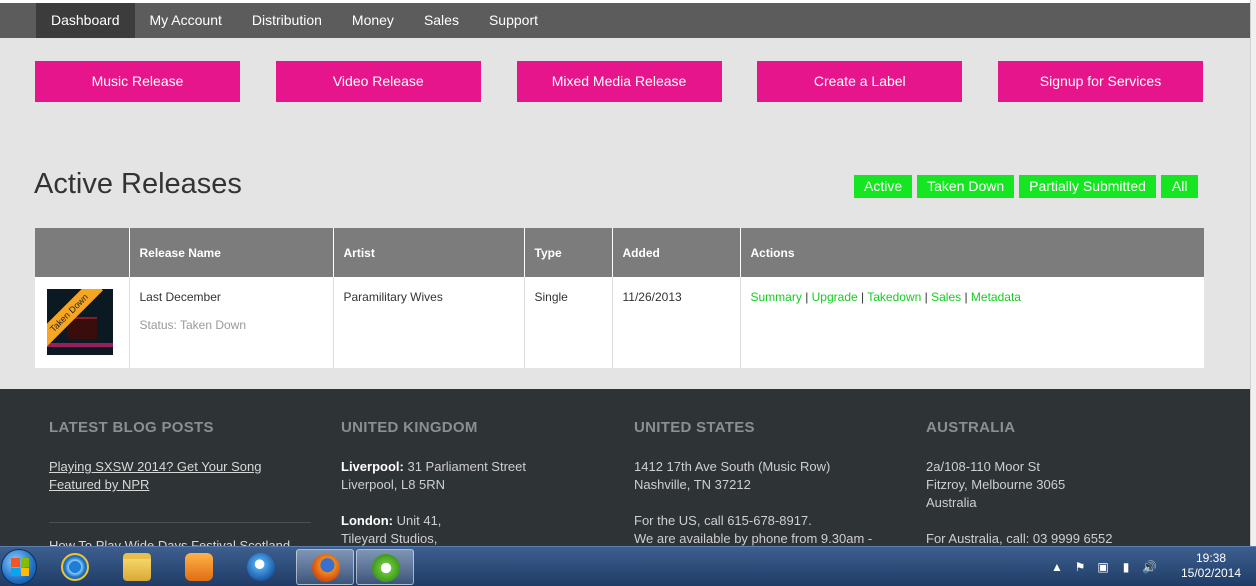 This screenshot has height=586, width=1256. I want to click on thunderbird-taskbar-icon, so click(261, 567).